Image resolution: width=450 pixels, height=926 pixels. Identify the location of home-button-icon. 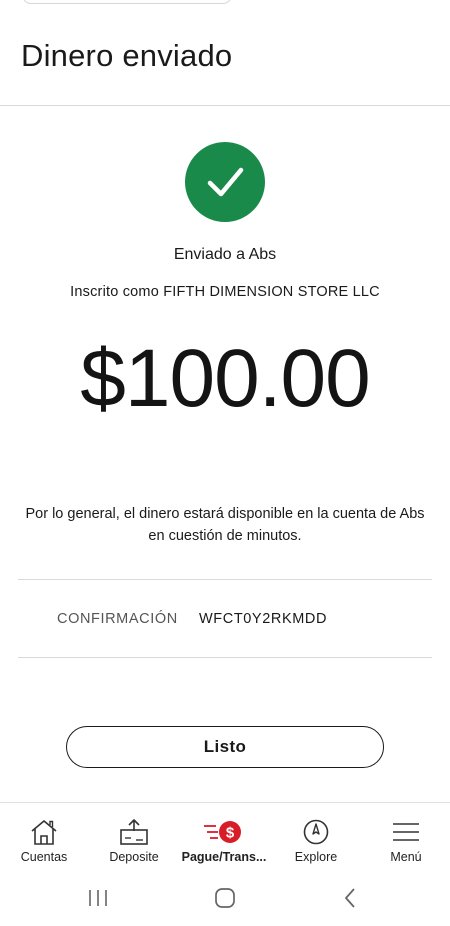
(225, 898).